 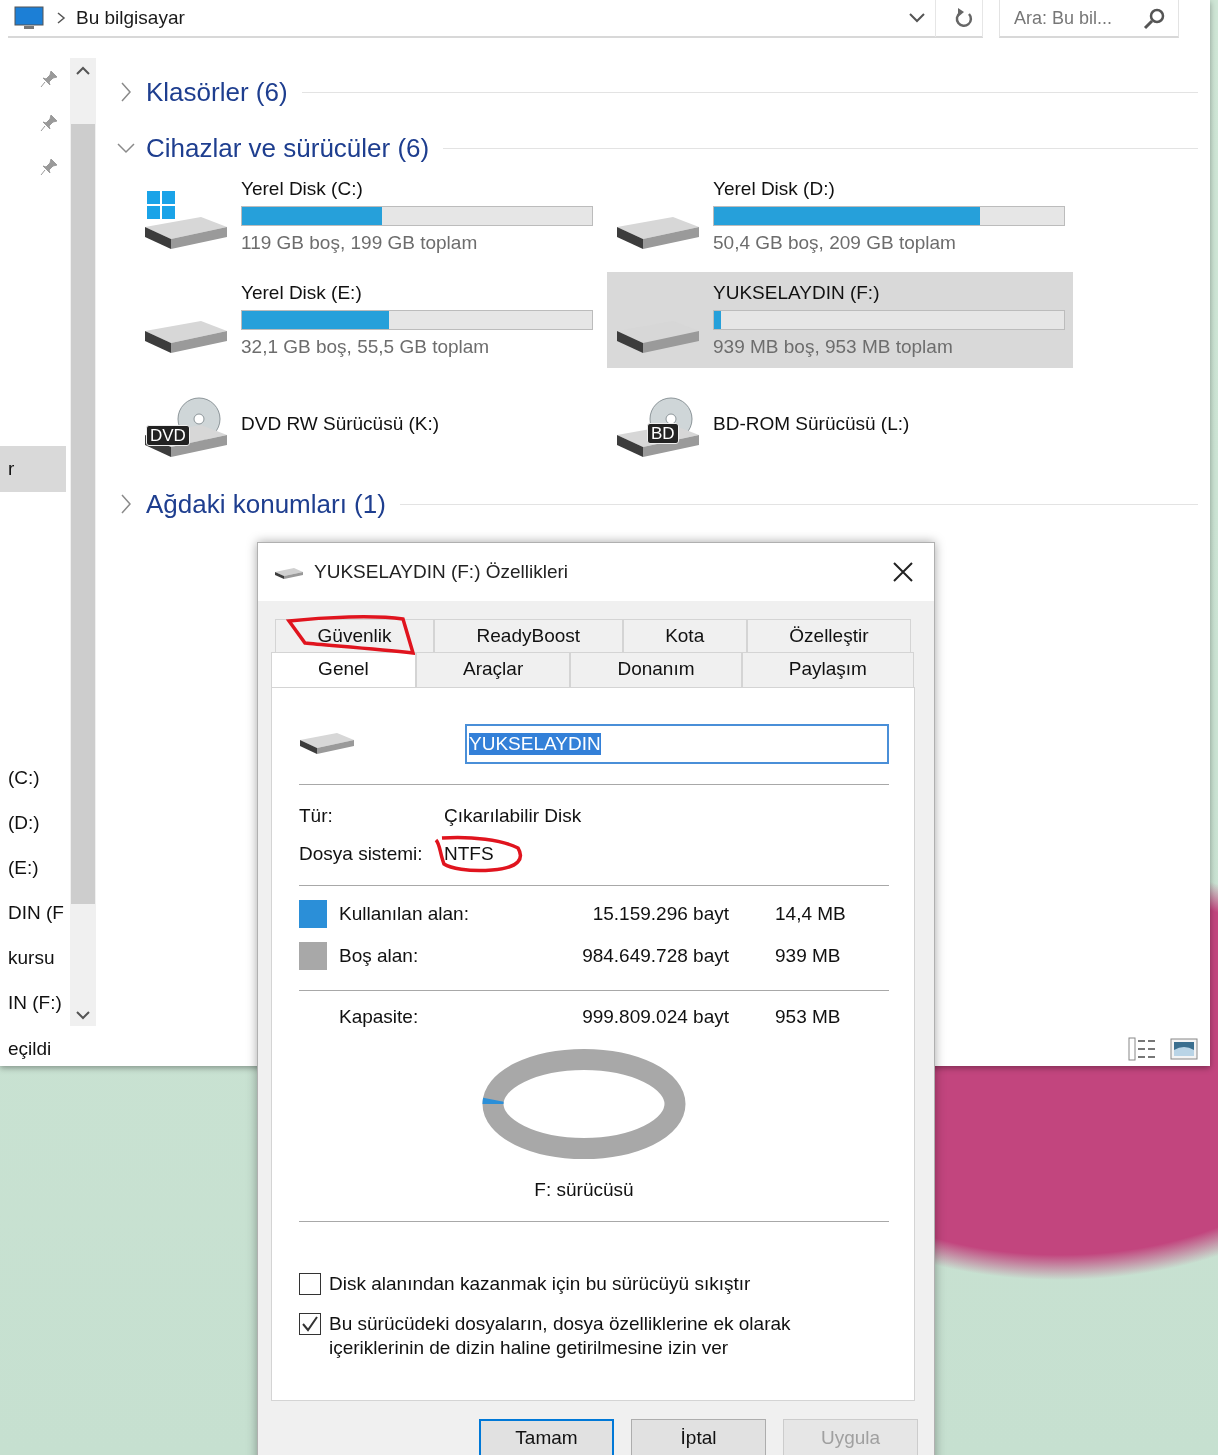 I want to click on capacity-label: Kapasite:, so click(x=379, y=1017).